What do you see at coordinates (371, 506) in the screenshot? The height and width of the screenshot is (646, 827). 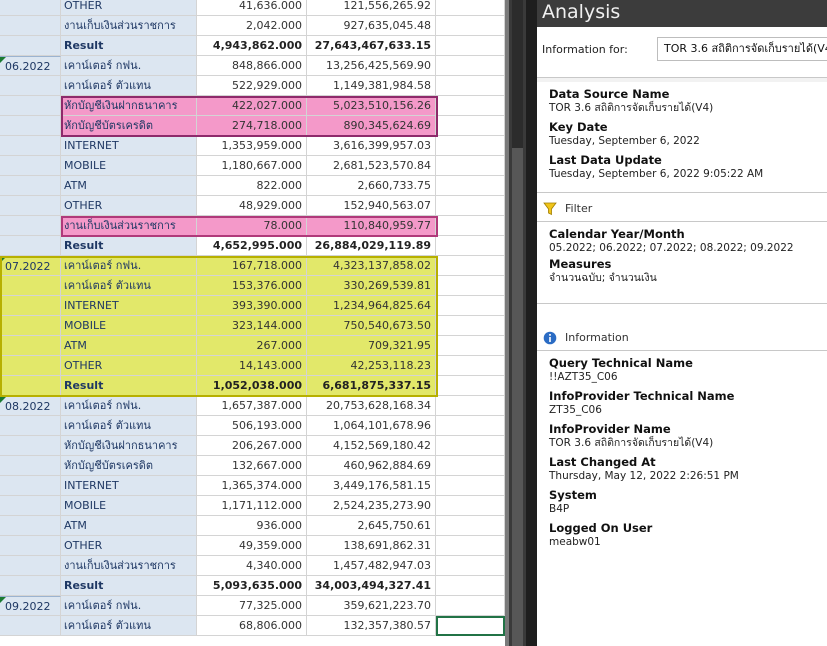 I see `amount-cell: 2,524,235,273.90` at bounding box center [371, 506].